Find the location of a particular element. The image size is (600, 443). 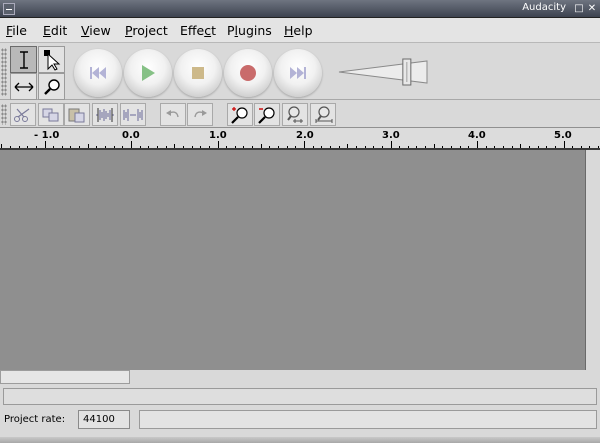

ruler-label: 5.0 is located at coordinates (563, 135).